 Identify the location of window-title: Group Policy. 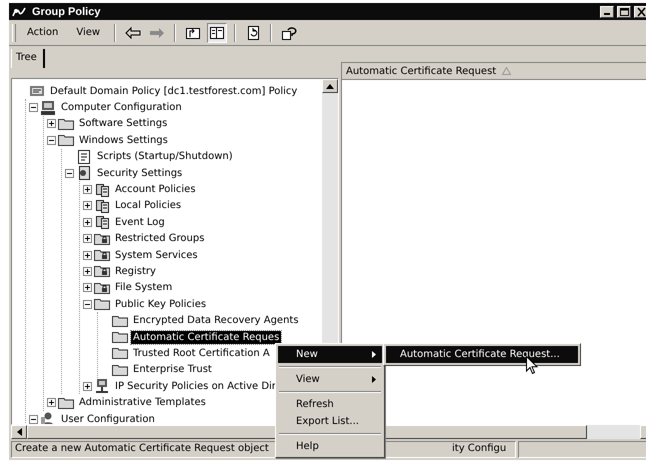
(66, 12).